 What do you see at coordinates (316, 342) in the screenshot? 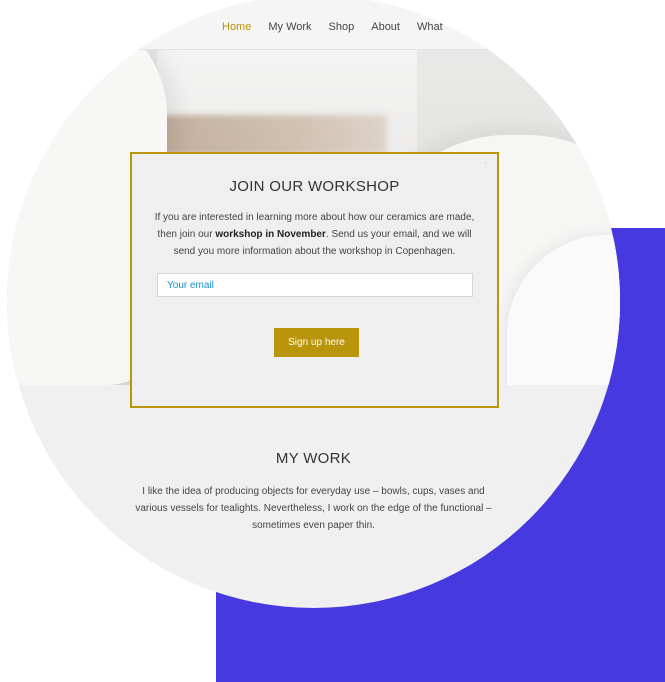
I see `sign-up-button: Sign up here` at bounding box center [316, 342].